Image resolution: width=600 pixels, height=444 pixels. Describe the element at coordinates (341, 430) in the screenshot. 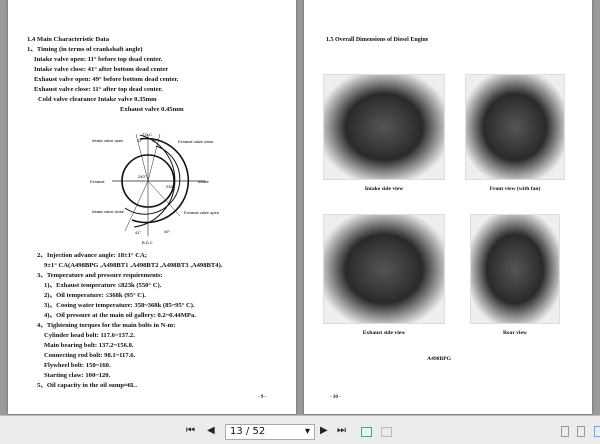

I see `last-page-button: ⏭` at that location.